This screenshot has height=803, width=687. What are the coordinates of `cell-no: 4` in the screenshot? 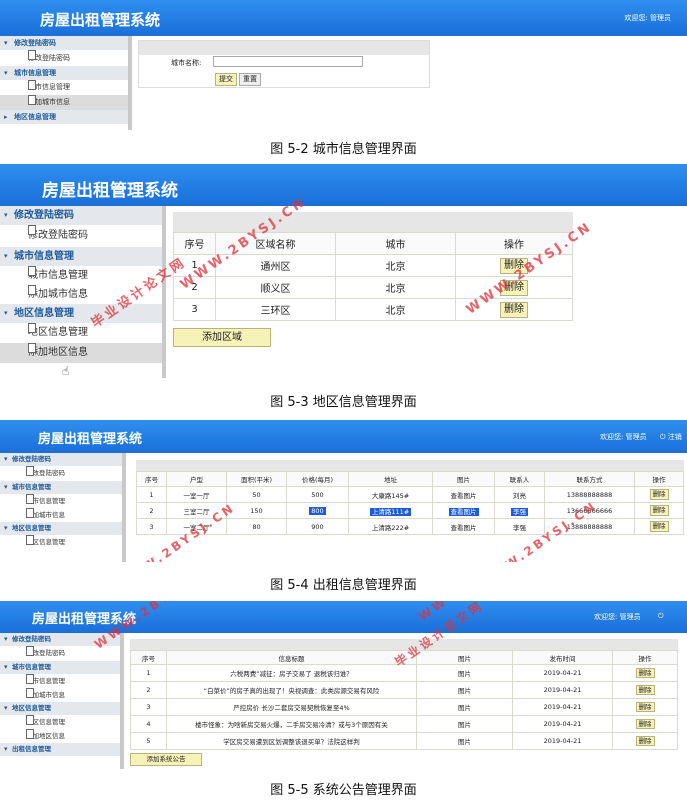 It's located at (148, 724).